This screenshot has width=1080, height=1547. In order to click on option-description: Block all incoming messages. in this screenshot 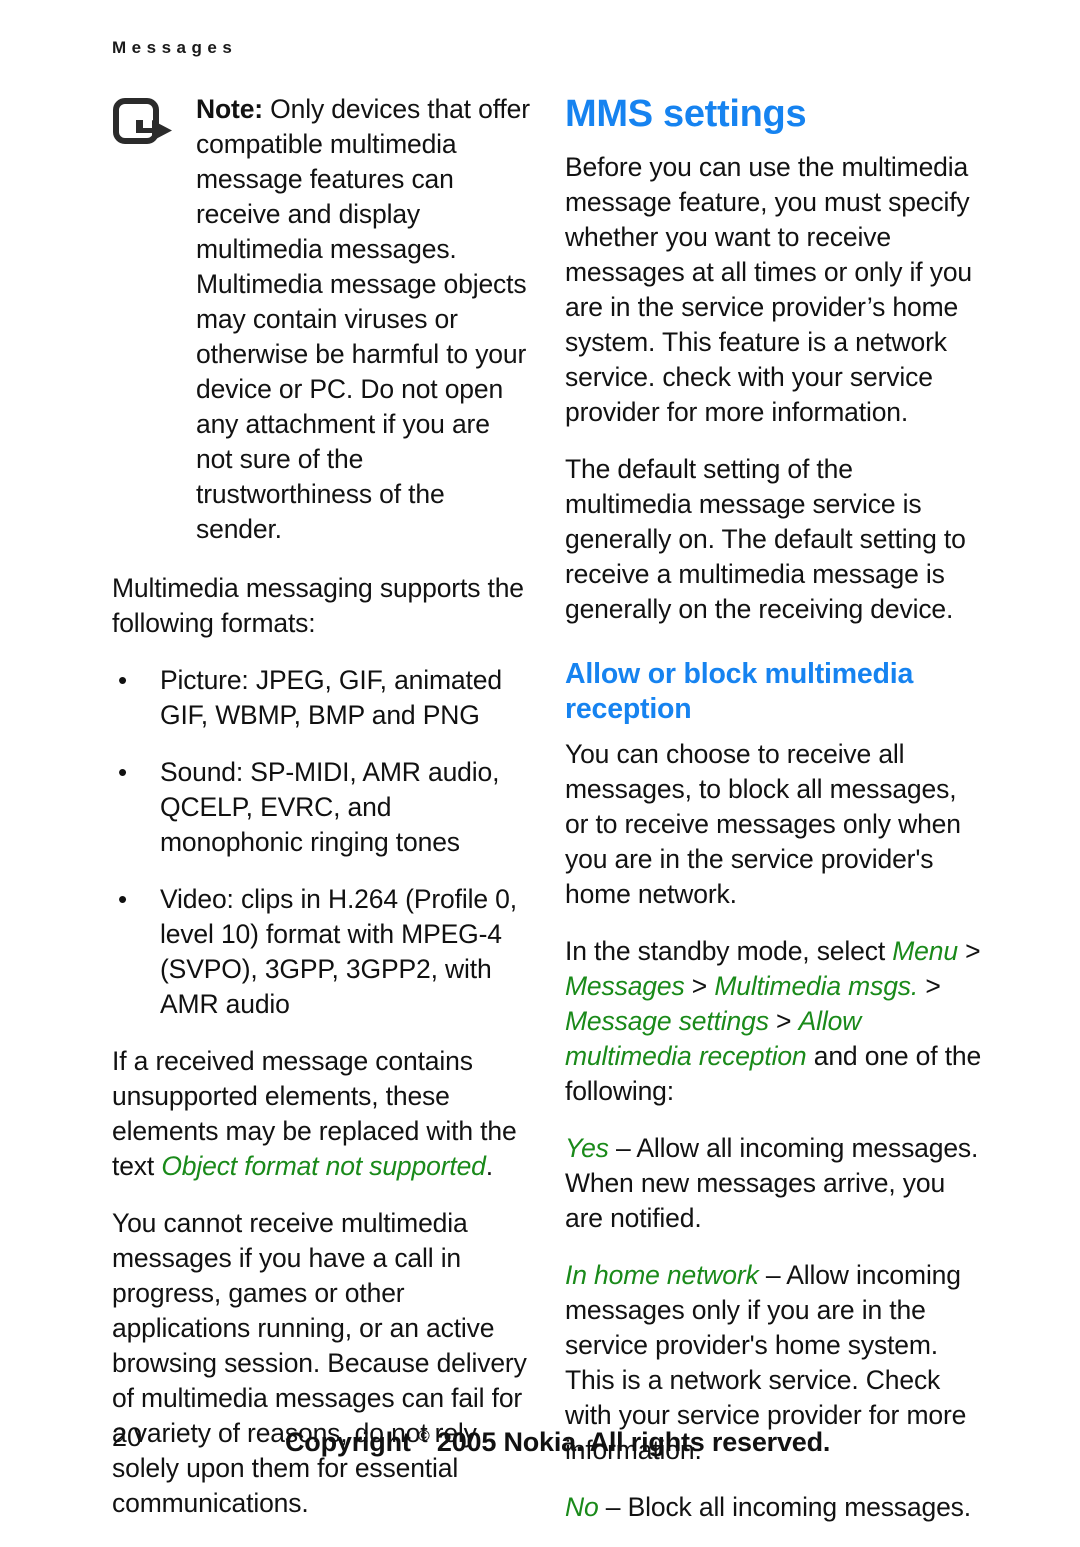, I will do `click(799, 1507)`.